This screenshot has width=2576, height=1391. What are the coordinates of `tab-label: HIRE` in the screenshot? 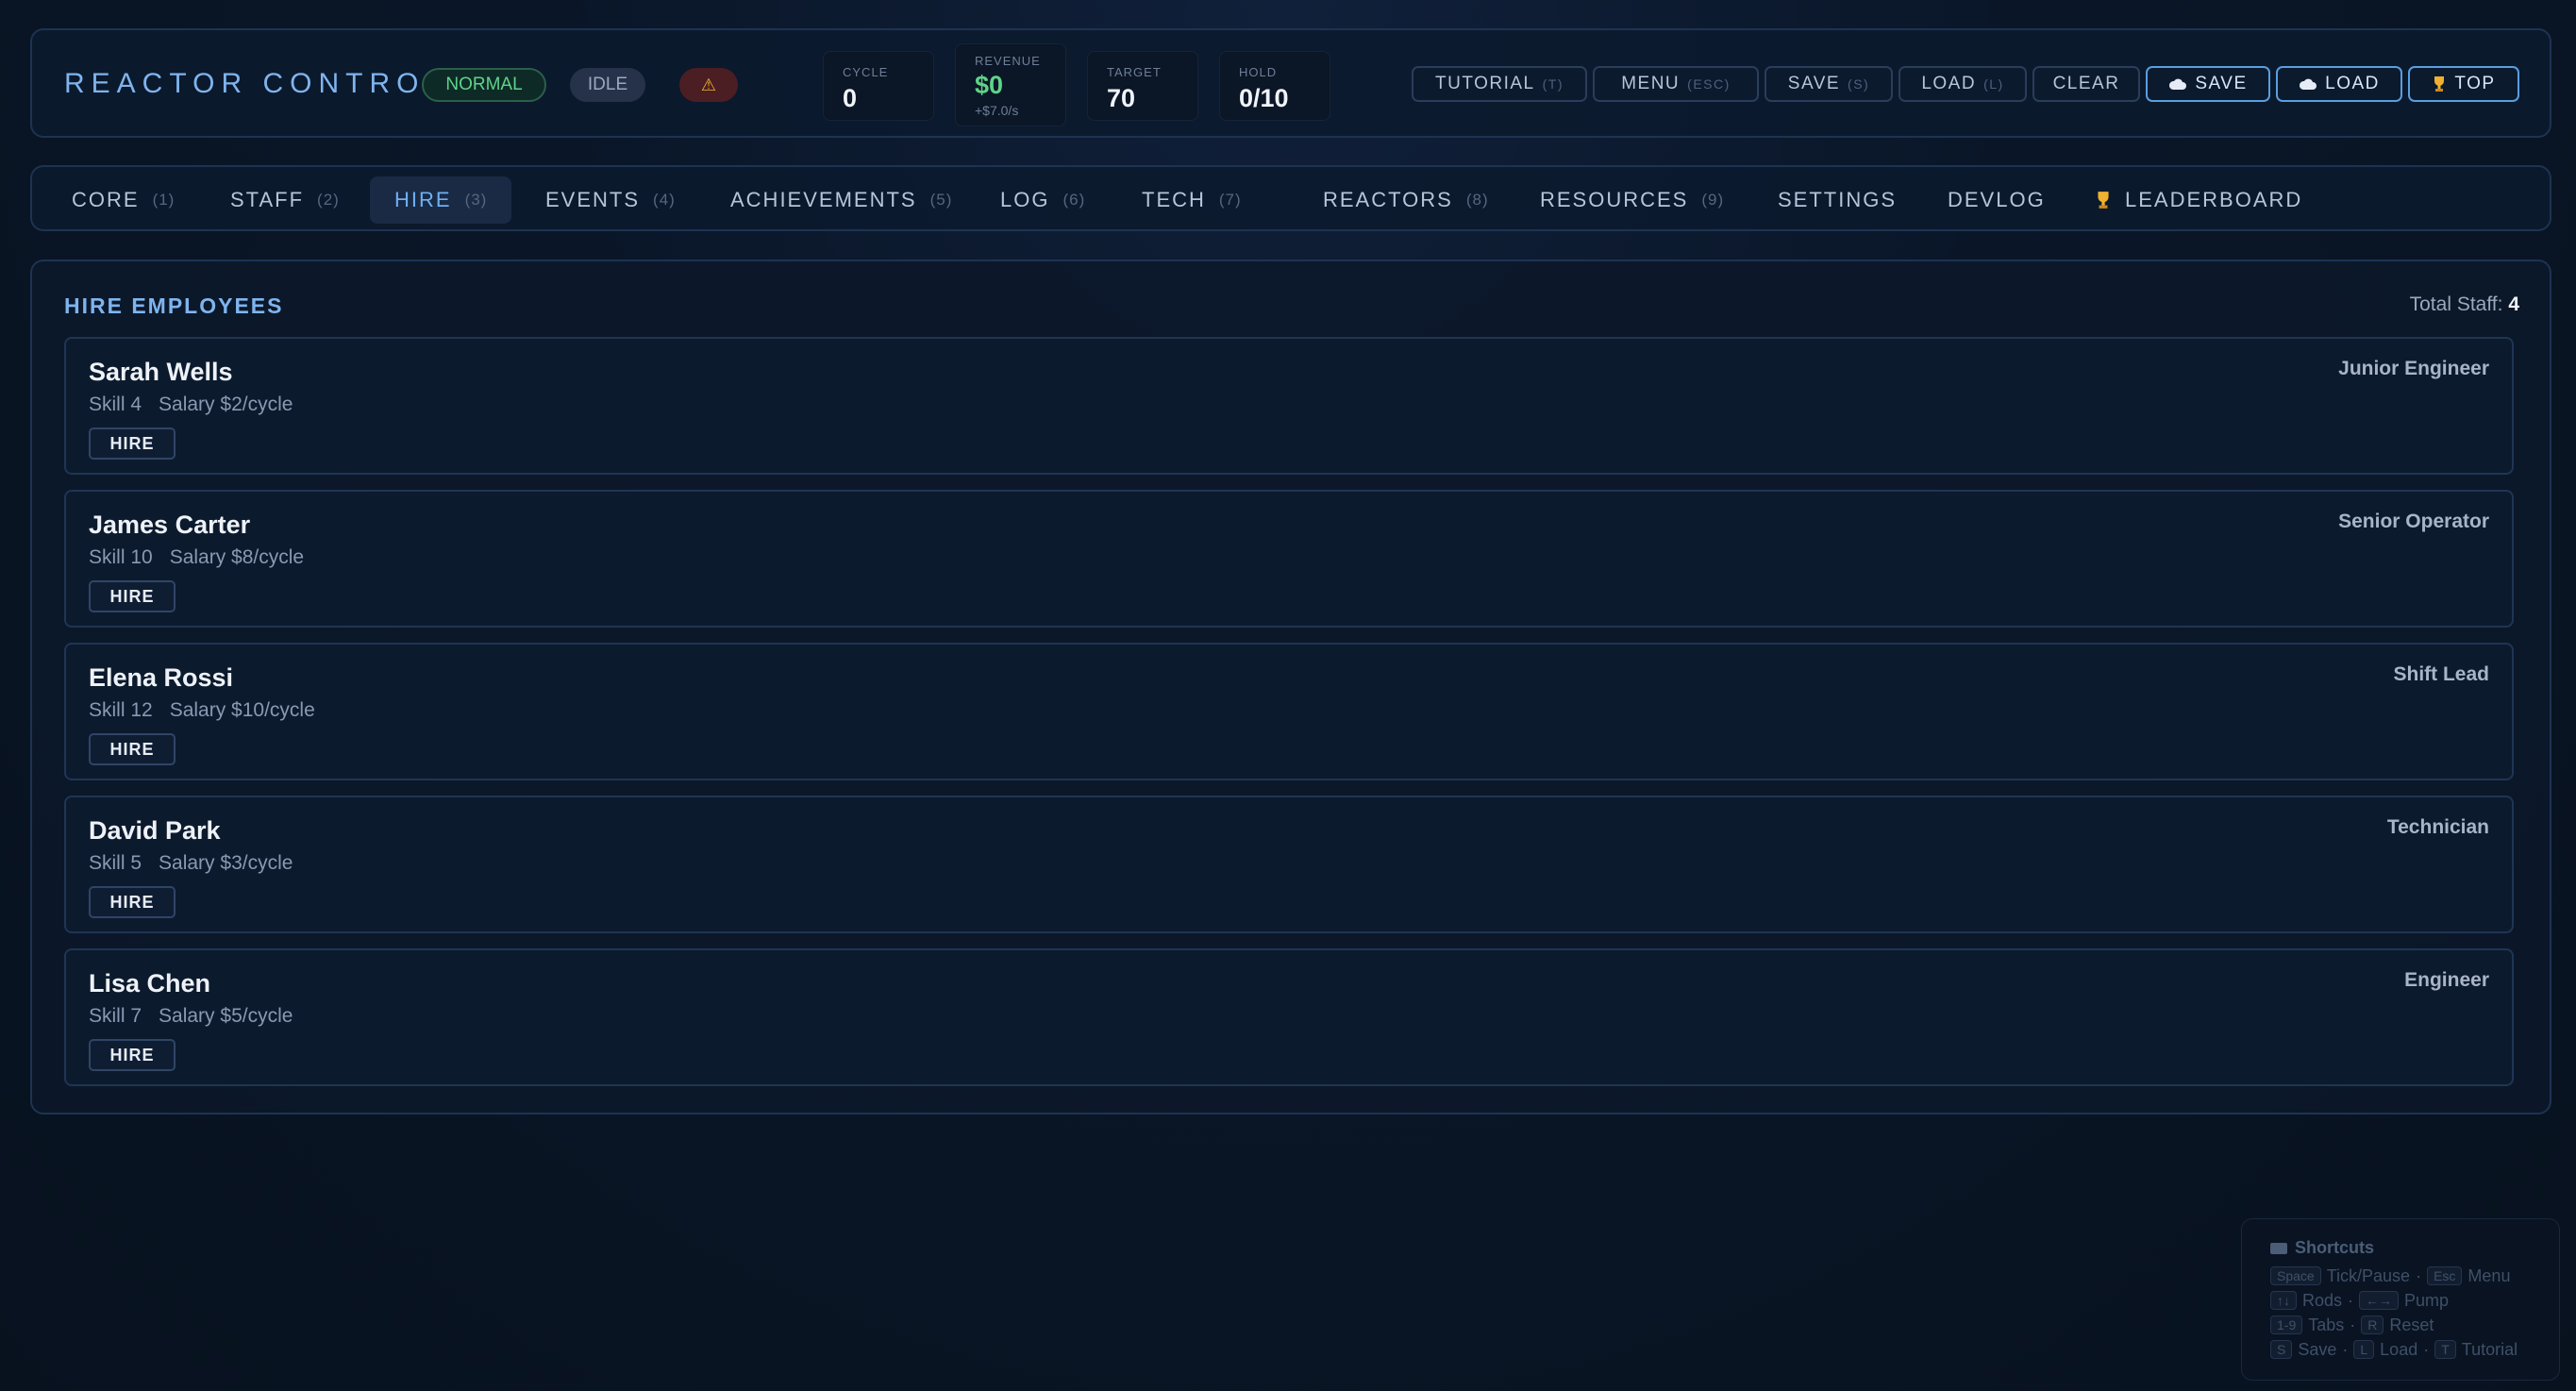 It's located at (423, 199).